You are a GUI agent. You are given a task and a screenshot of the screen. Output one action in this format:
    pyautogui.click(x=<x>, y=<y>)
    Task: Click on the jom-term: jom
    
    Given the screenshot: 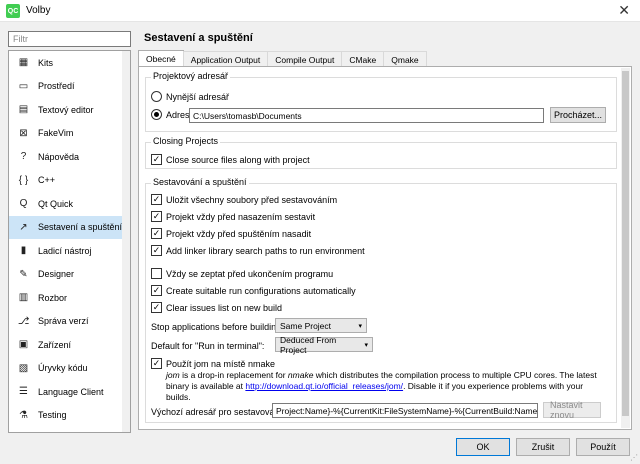 What is the action you would take?
    pyautogui.click(x=173, y=375)
    